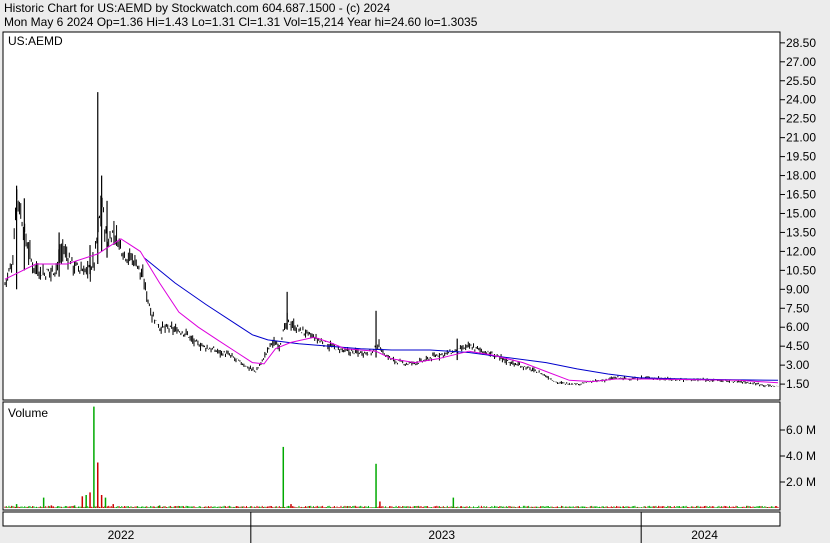  What do you see at coordinates (801, 482) in the screenshot?
I see `volume-tick-label: 2.0 M` at bounding box center [801, 482].